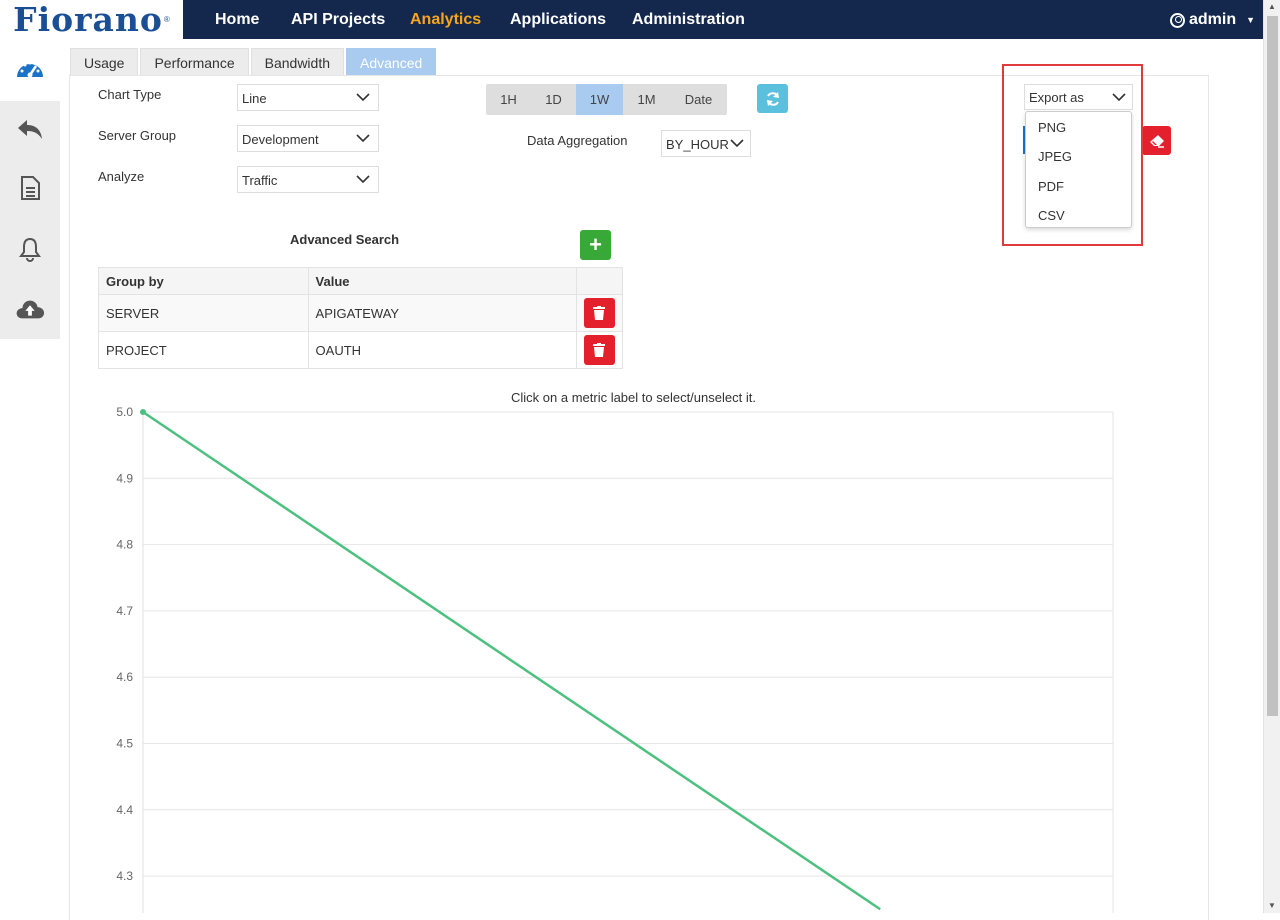 The image size is (1280, 920). What do you see at coordinates (338, 20) in the screenshot?
I see `nav-api-projects: API Projects` at bounding box center [338, 20].